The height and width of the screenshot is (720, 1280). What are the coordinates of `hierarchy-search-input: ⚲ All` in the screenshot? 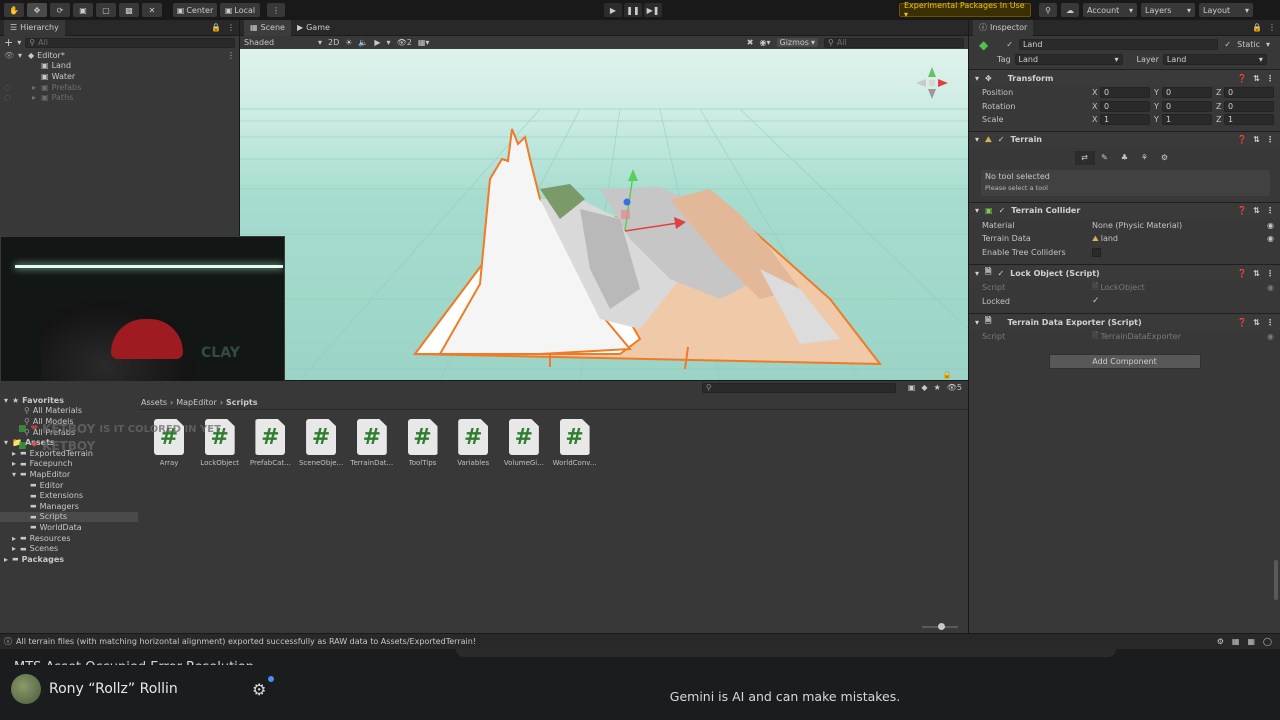 It's located at (130, 42).